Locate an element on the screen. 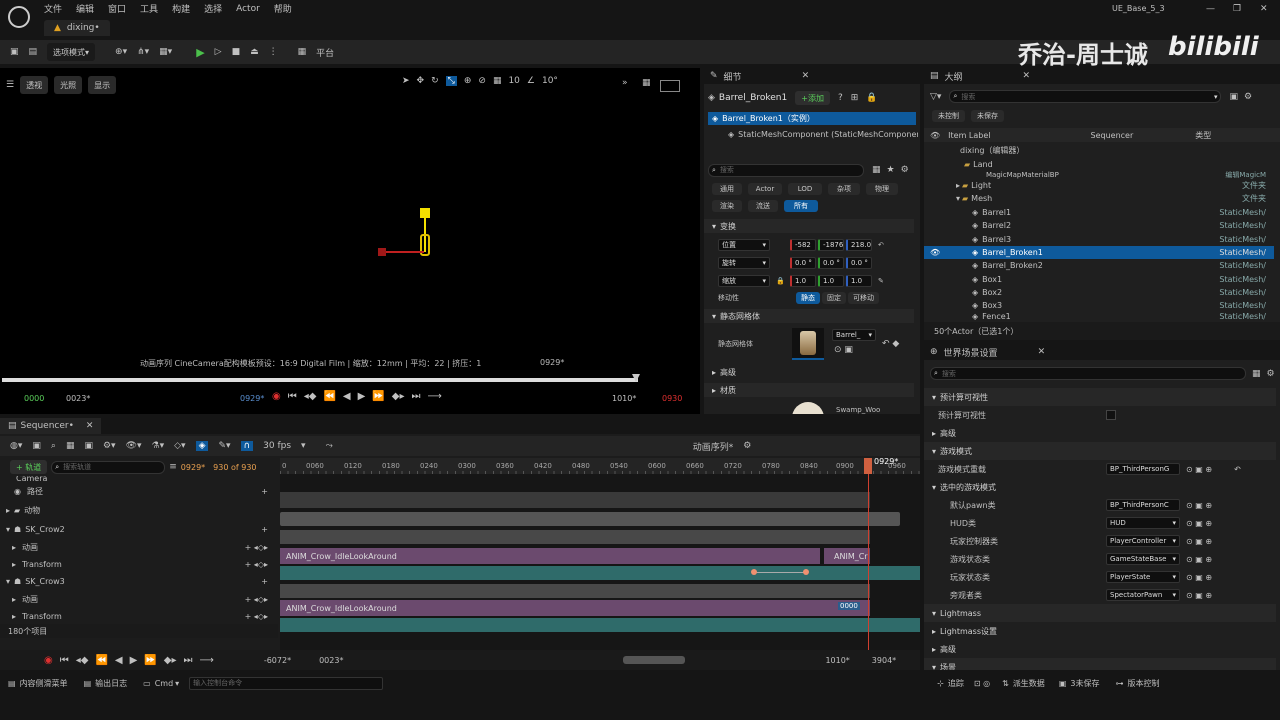  expand-icon: » is located at coordinates (625, 83).